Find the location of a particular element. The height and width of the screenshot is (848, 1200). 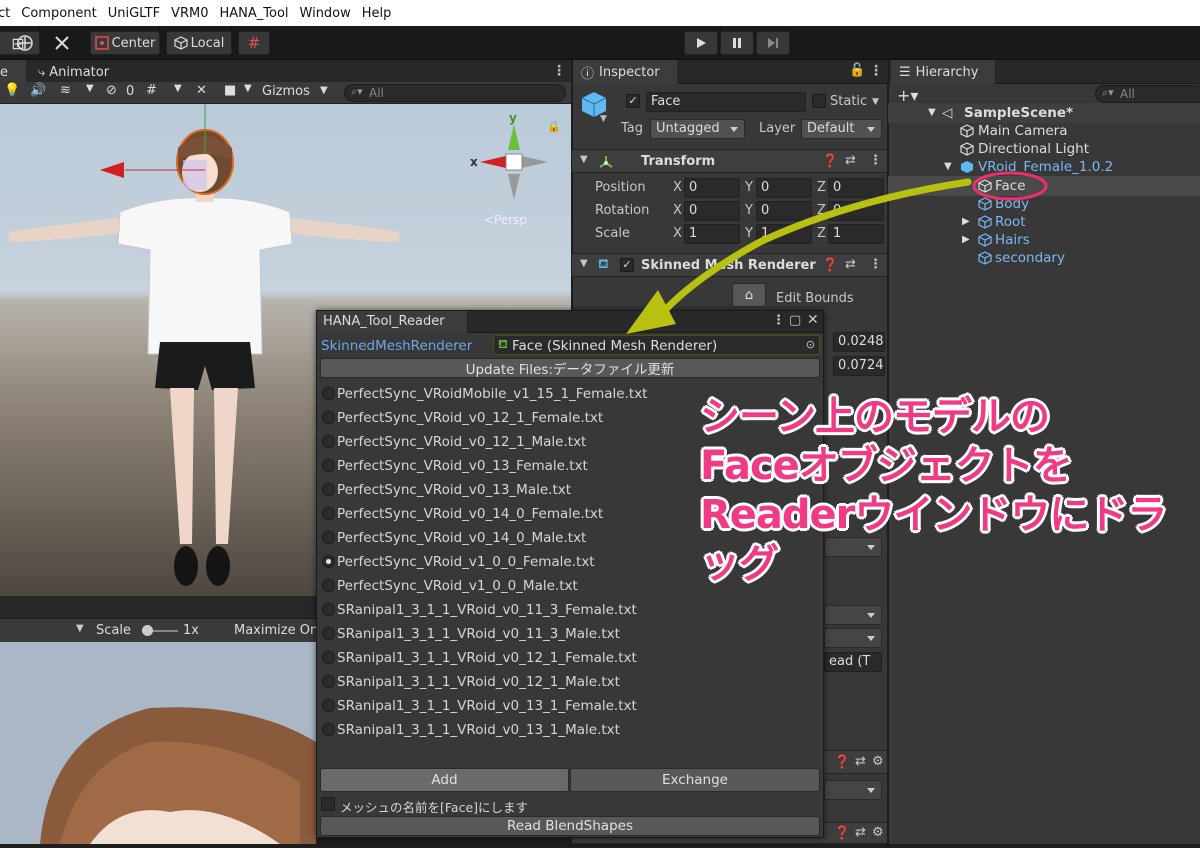

file-label: PerfectSync_VRoid_v0_13_Male.txt is located at coordinates (454, 490).